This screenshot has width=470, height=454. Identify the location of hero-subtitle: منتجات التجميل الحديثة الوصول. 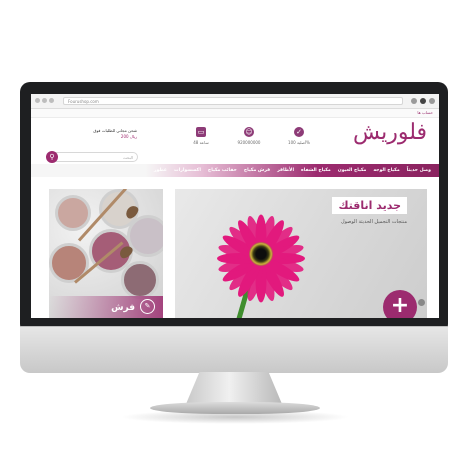
(373, 222).